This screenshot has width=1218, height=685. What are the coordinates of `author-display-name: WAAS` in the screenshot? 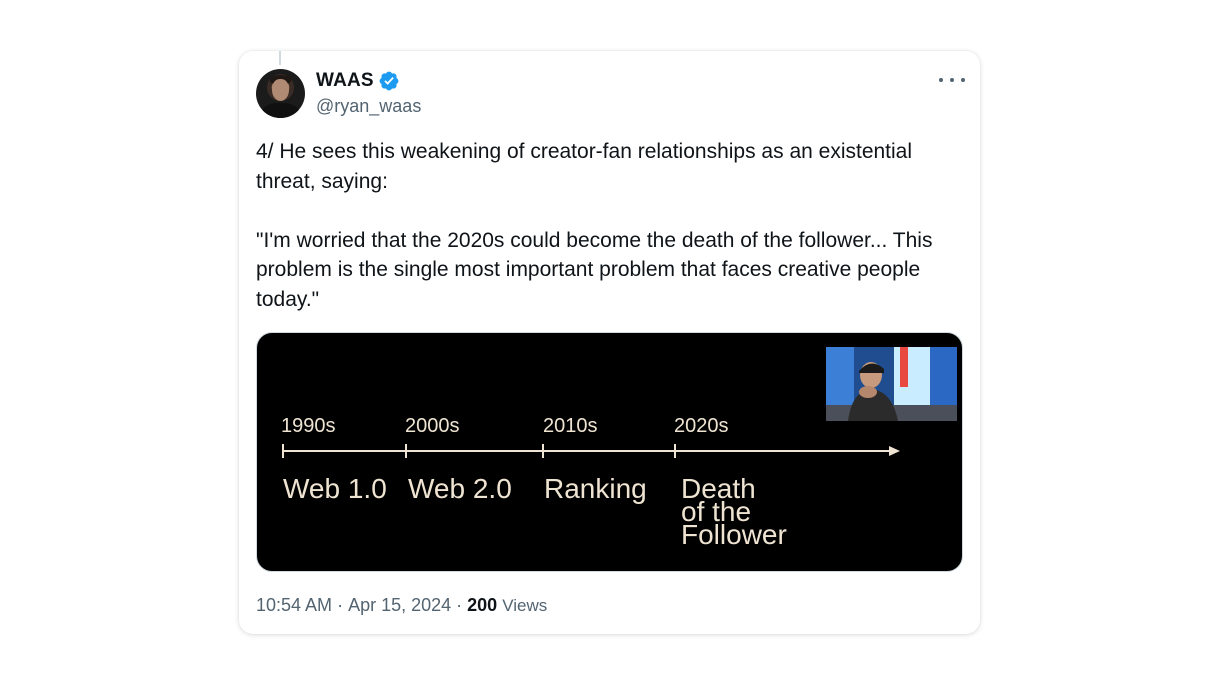 It's located at (345, 81).